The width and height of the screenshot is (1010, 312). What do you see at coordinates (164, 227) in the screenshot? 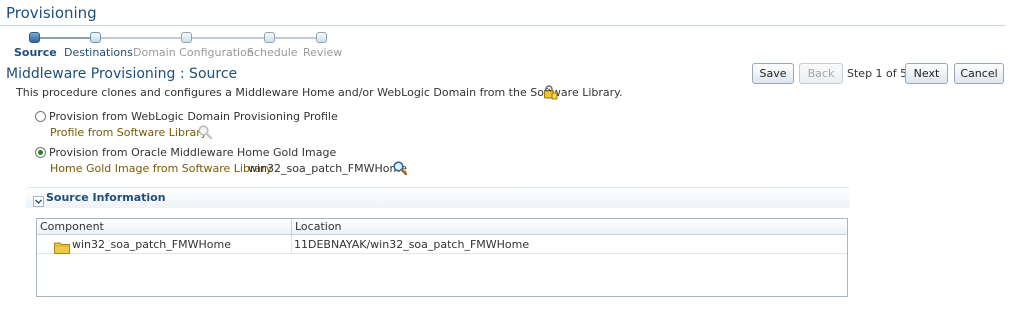
I see `column-header-component: Component` at bounding box center [164, 227].